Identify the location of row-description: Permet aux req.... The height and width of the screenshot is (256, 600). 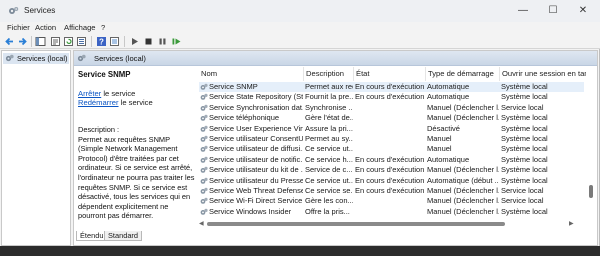
(329, 86).